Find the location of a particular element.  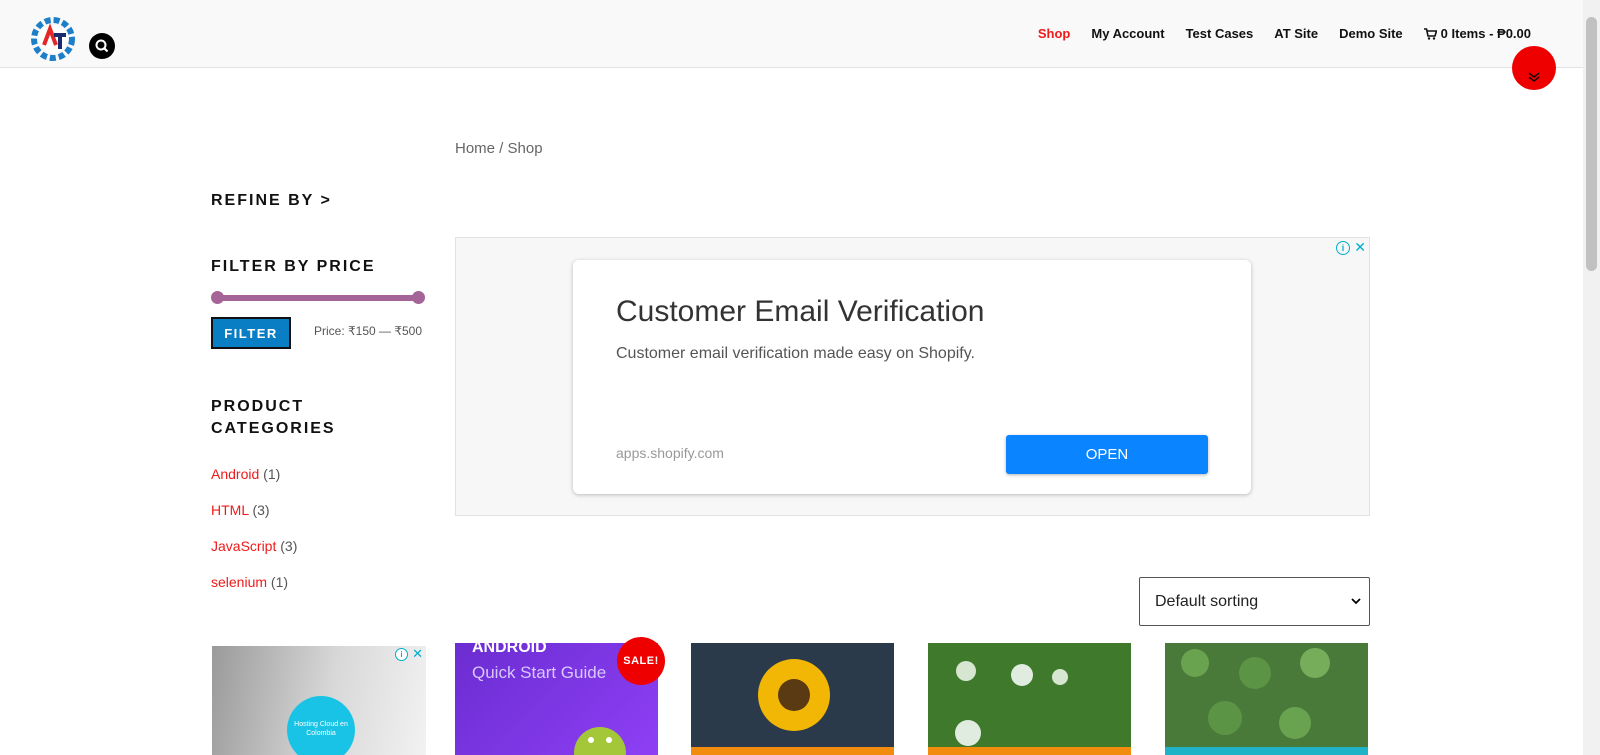

product-card-sunflower is located at coordinates (792, 699).